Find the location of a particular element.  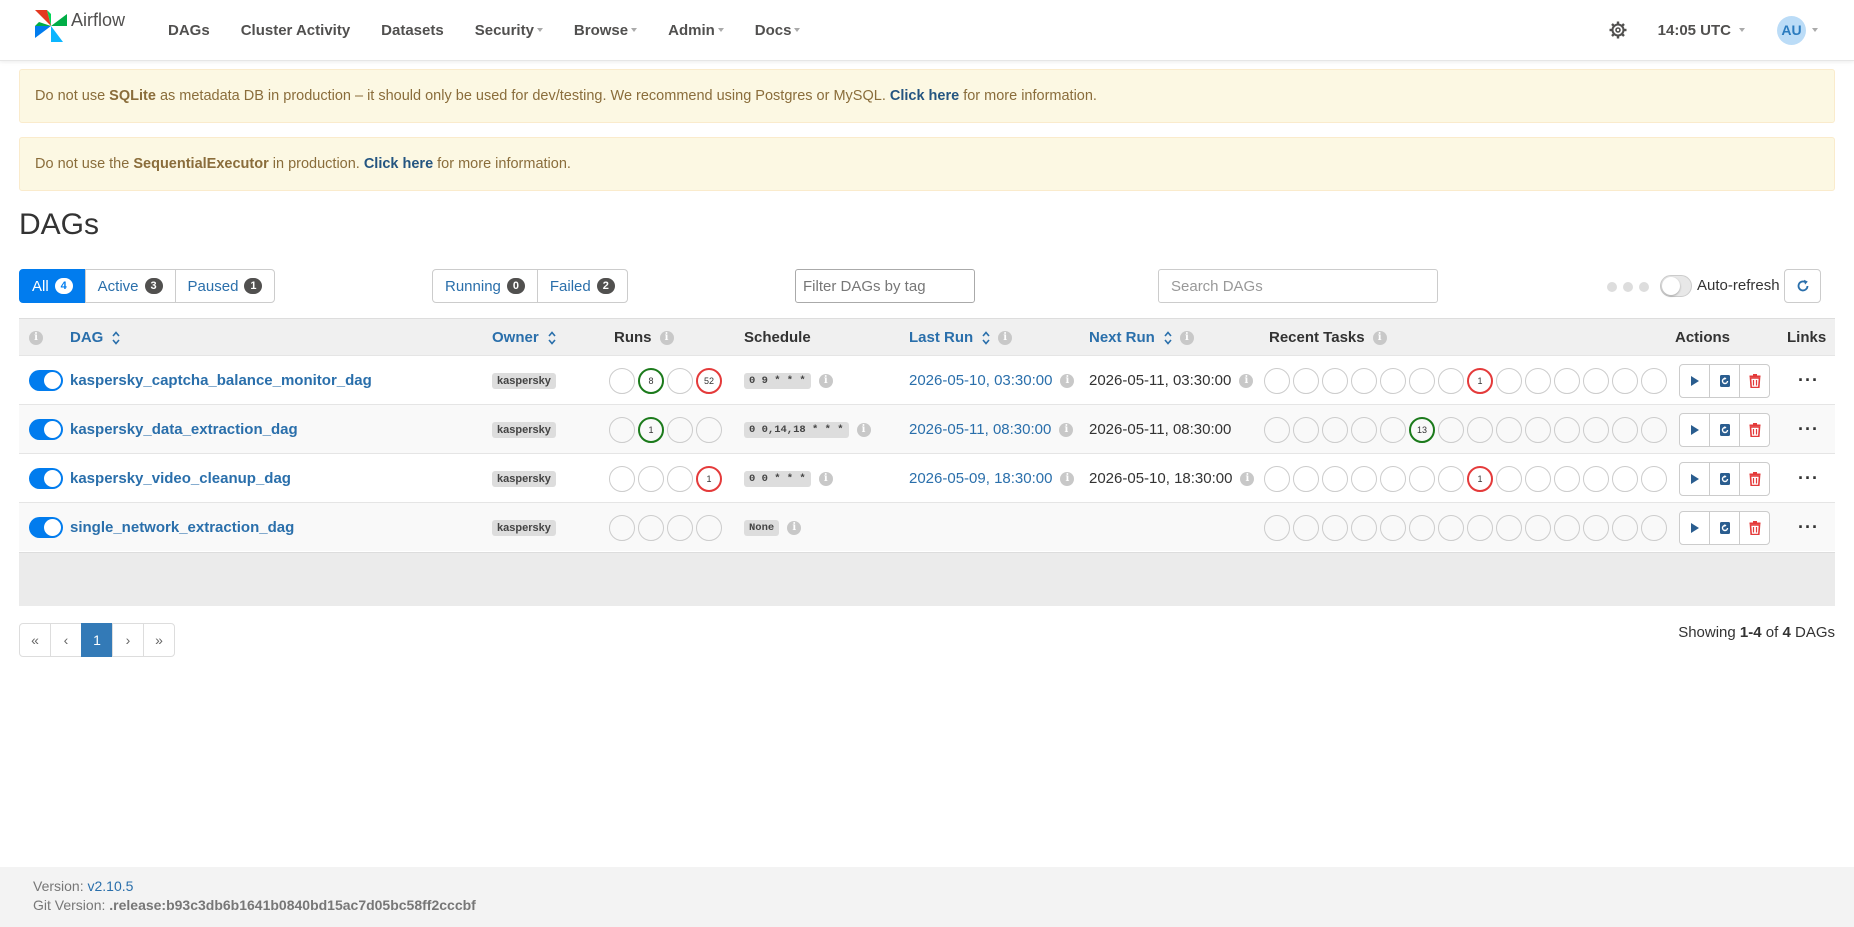

col-owner: Owner is located at coordinates (524, 337).